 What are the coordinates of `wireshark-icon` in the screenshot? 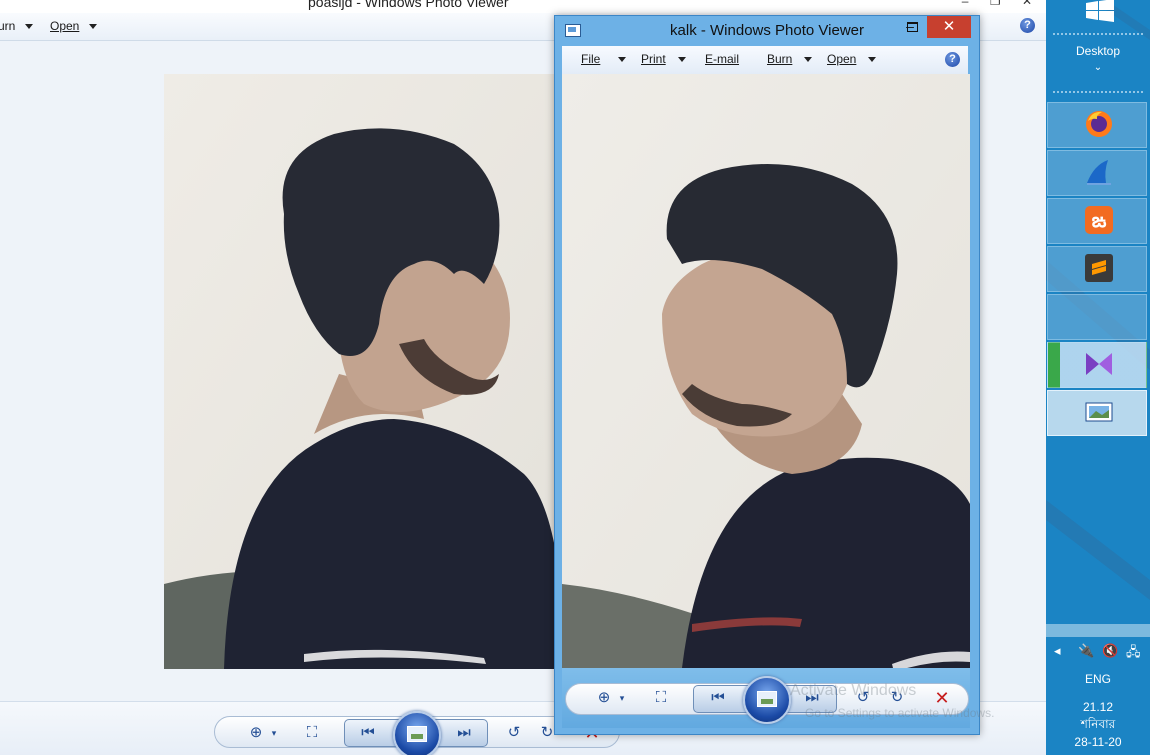 It's located at (1099, 172).